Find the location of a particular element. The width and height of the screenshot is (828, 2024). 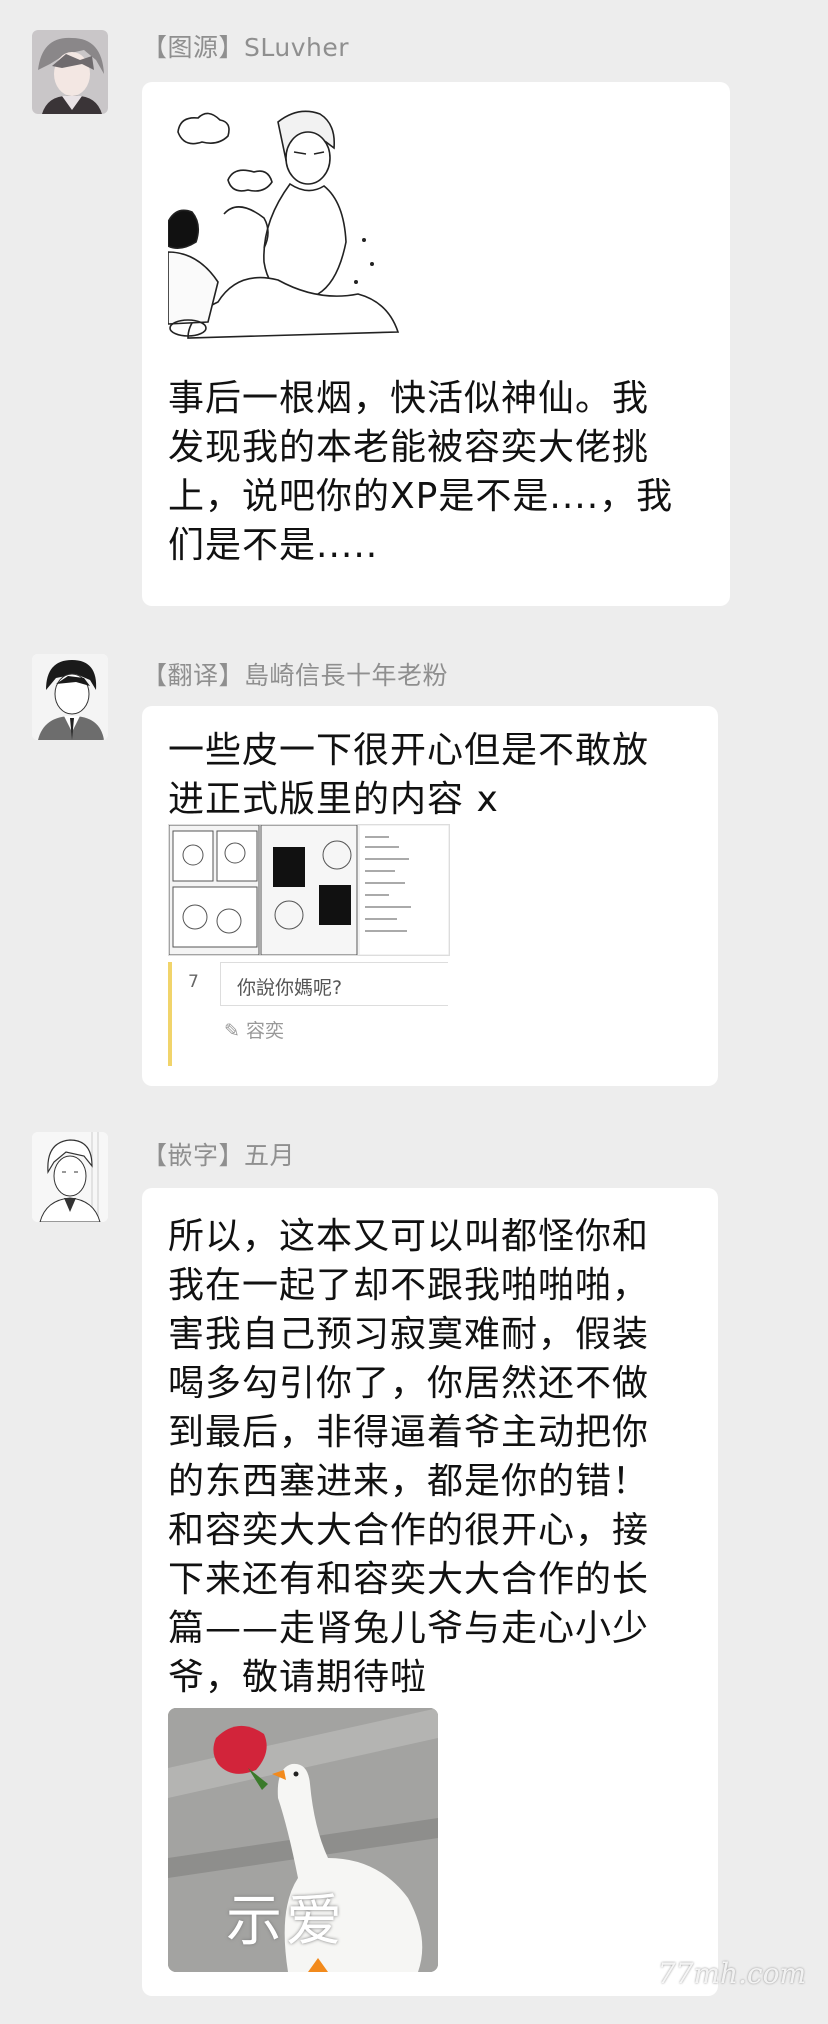

manga-image is located at coordinates (288, 222).